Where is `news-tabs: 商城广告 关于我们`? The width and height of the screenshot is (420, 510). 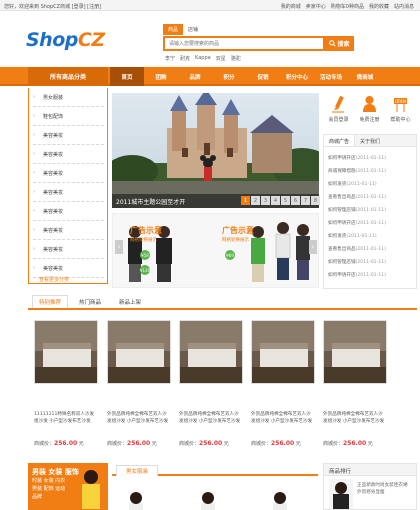 news-tabs: 商城广告 关于我们 is located at coordinates (370, 141).